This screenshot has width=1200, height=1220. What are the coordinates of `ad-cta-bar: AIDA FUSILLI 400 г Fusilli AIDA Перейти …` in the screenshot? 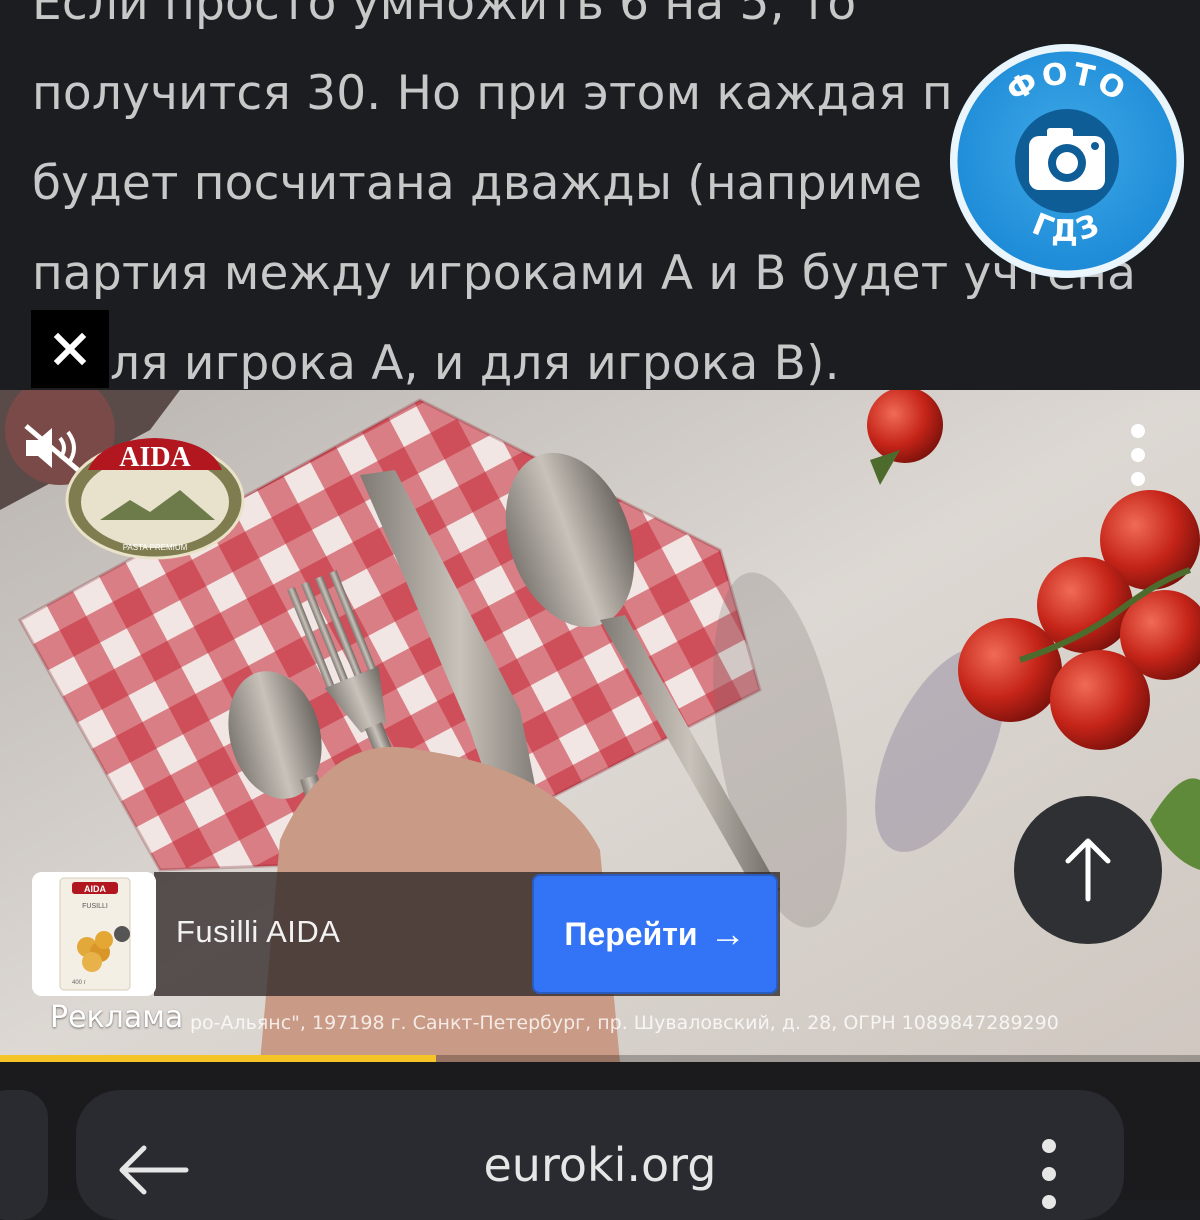 It's located at (406, 934).